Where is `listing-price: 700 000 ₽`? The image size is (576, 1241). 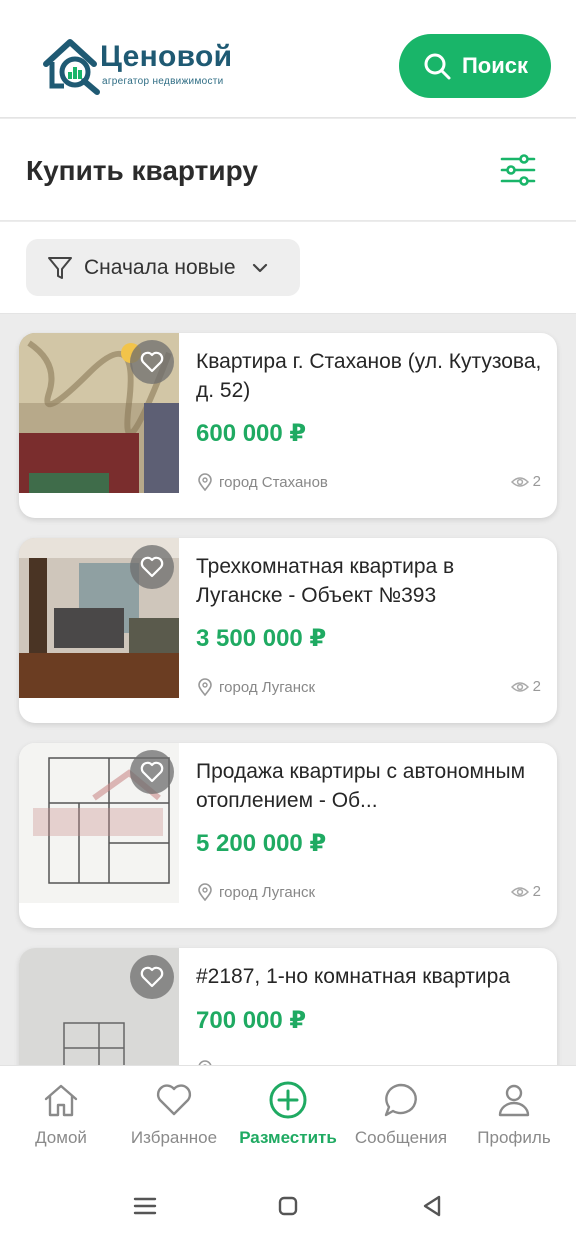
listing-price: 700 000 ₽ is located at coordinates (251, 1020).